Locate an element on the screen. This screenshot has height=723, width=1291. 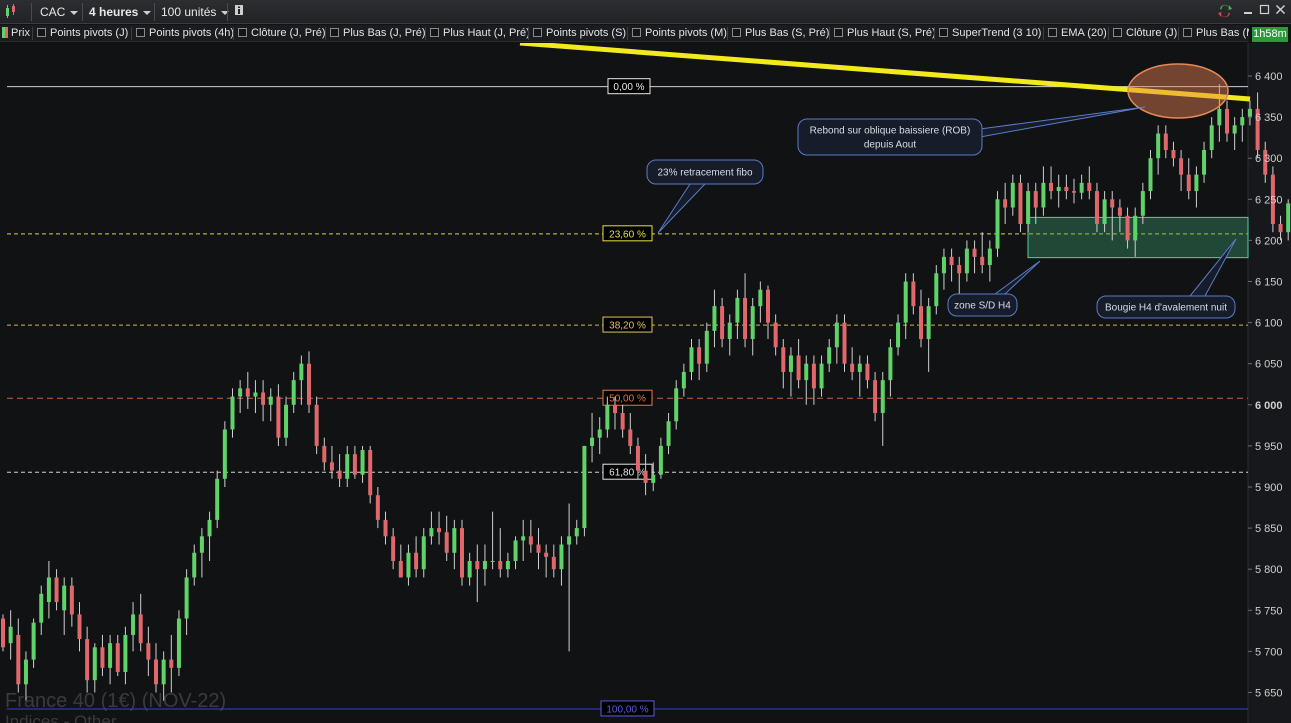
legend-item: SuperTrend (3 10) is located at coordinates (990, 33).